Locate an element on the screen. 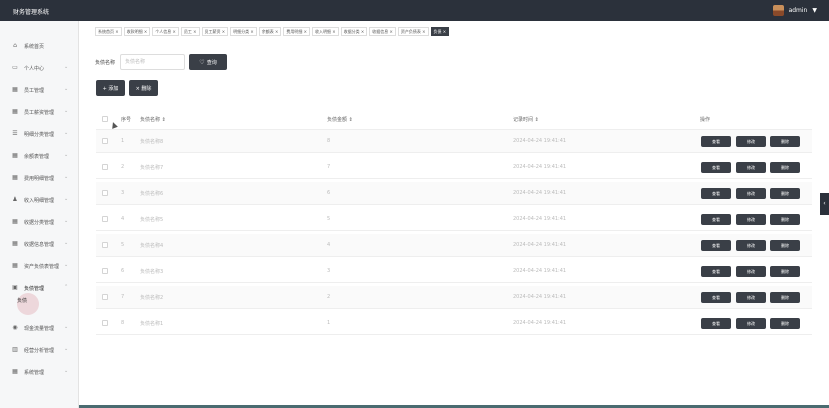 The image size is (829, 408). tab-12: 资产负债表 × is located at coordinates (413, 31).